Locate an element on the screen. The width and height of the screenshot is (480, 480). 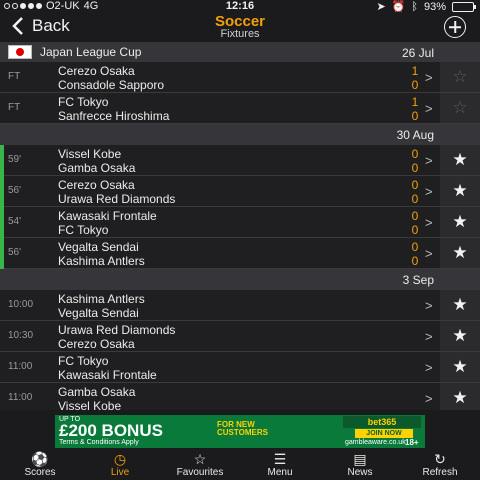
match-row: 11:00 FC Tokyo Kawasaki Frontale > ★ is located at coordinates (240, 367).